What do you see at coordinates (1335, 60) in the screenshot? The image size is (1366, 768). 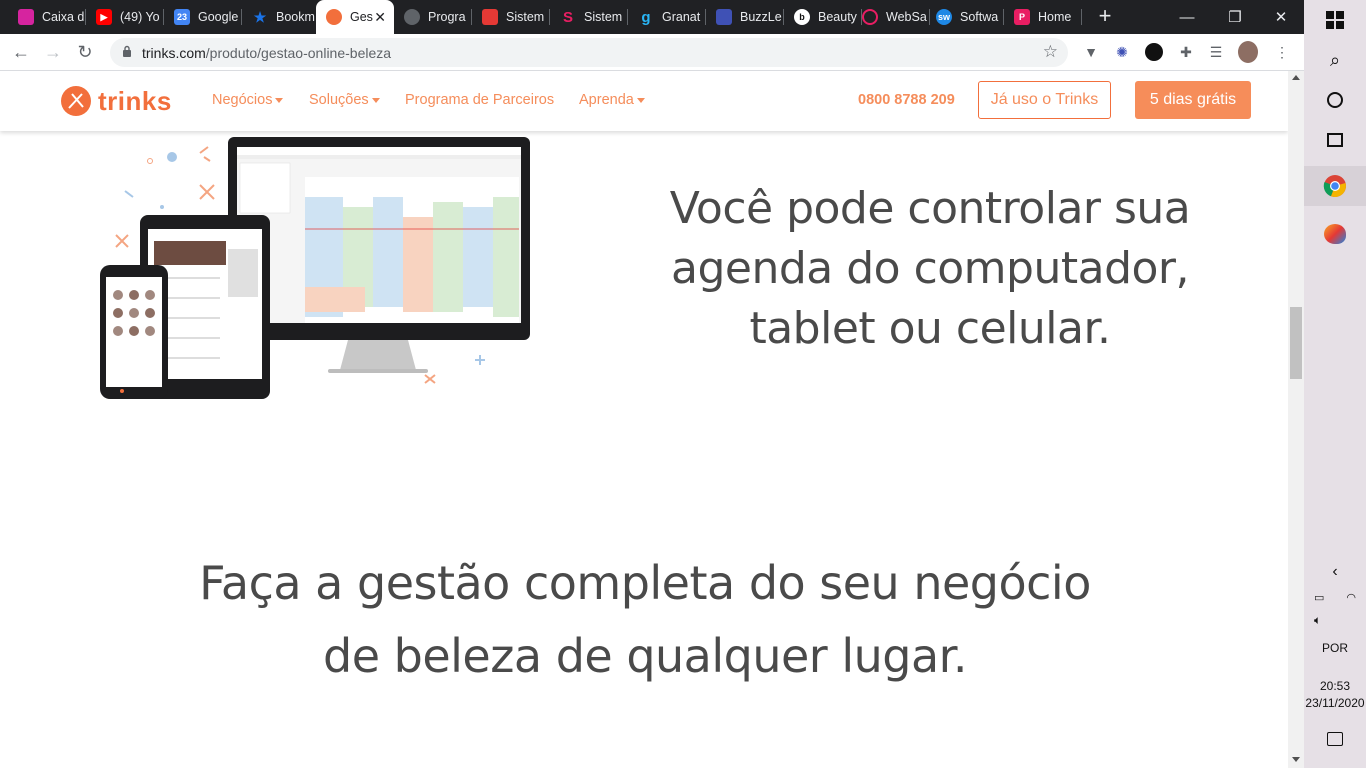 I see `search-icon: ⌕` at bounding box center [1335, 60].